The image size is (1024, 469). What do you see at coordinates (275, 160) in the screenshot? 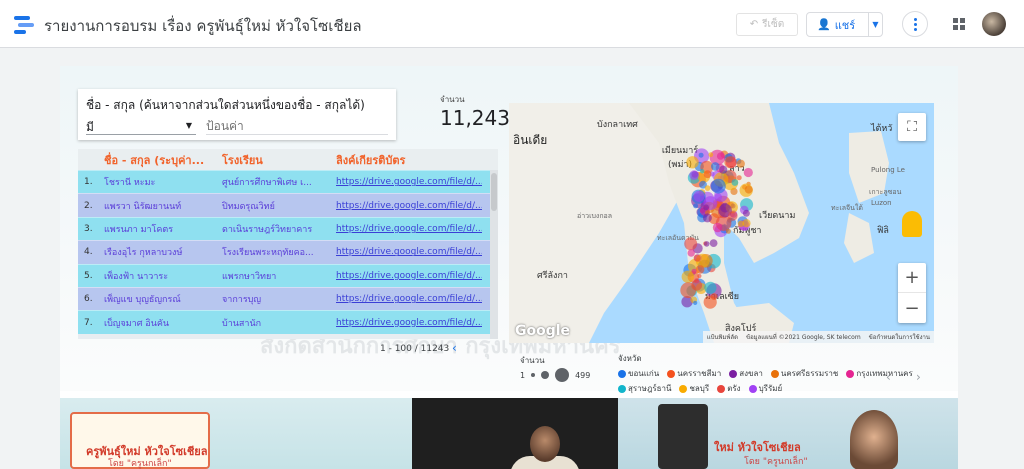
I see `column-header-school: โรงเรียน` at bounding box center [275, 160].